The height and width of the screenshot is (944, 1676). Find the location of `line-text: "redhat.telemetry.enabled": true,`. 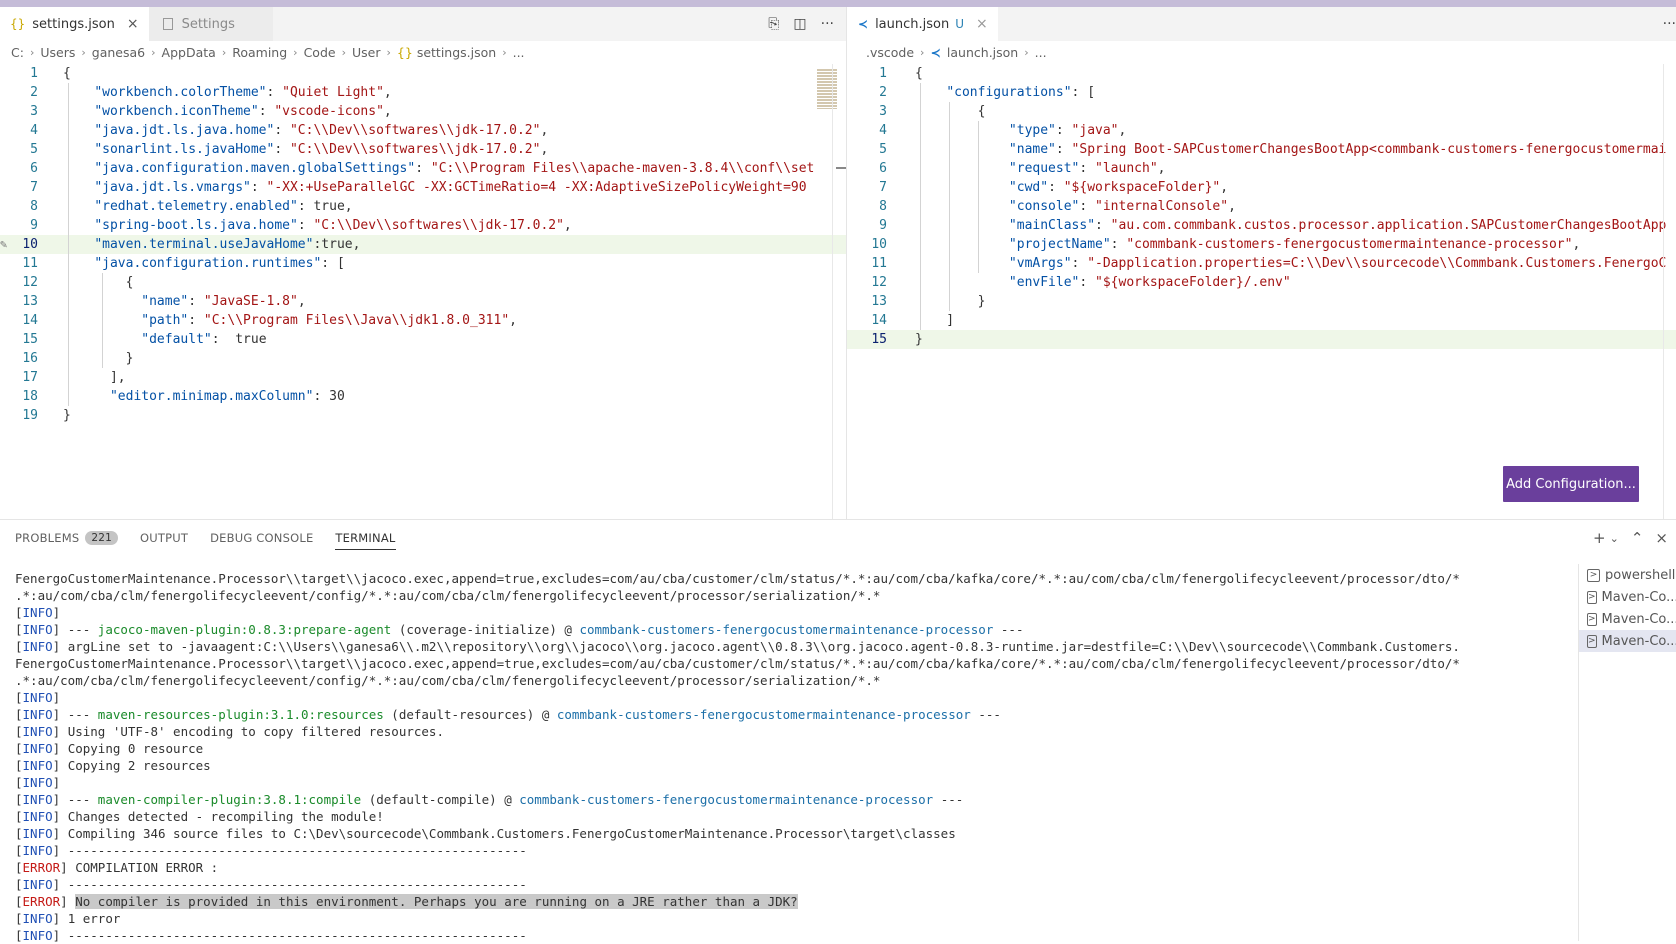

line-text: "redhat.telemetry.enabled": true, is located at coordinates (223, 206).